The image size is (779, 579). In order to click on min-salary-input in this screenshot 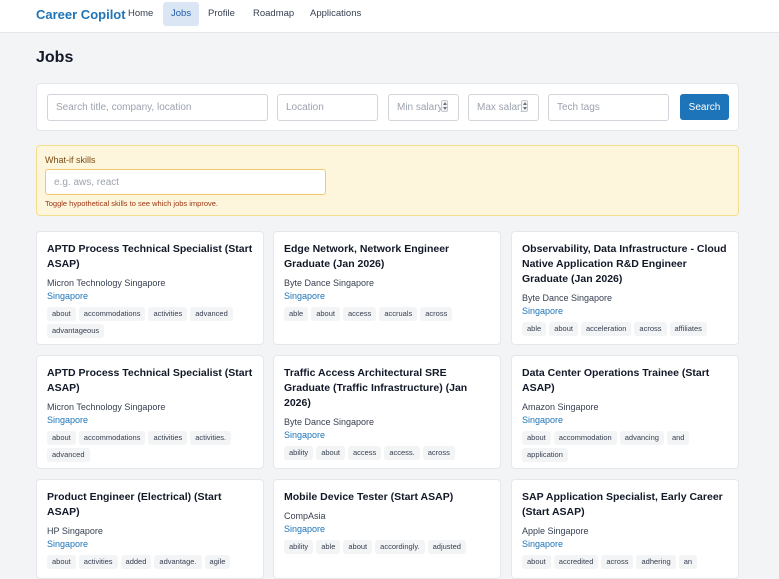, I will do `click(423, 107)`.